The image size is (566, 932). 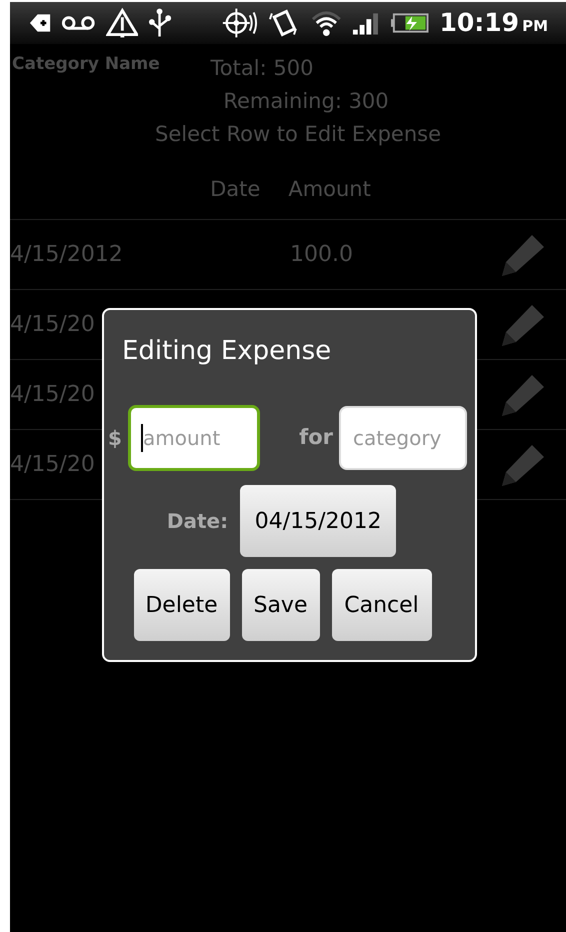 What do you see at coordinates (281, 605) in the screenshot?
I see `dialog-button: Save` at bounding box center [281, 605].